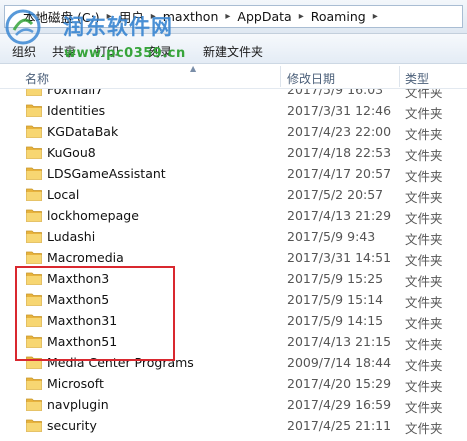 This screenshot has height=441, width=467. Describe the element at coordinates (233, 110) in the screenshot. I see `file-row: Identities 2017/3/31 12:46 文件夹` at that location.